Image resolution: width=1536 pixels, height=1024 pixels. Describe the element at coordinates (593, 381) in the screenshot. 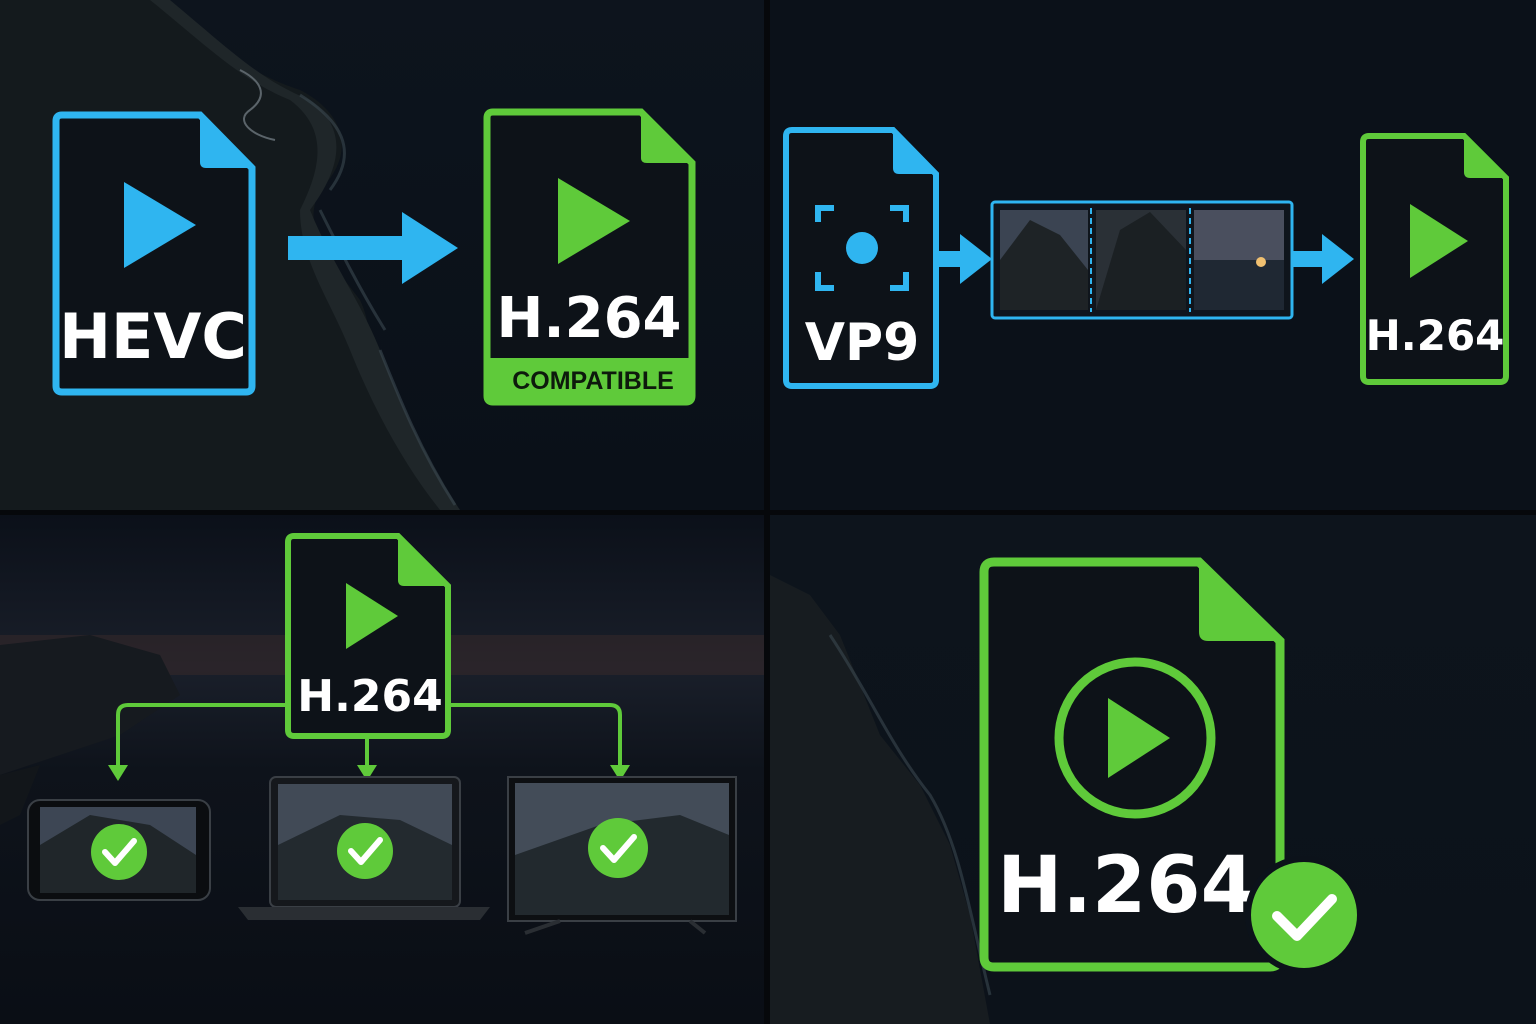

I see `compatible-badge: COMPATIBLE` at that location.